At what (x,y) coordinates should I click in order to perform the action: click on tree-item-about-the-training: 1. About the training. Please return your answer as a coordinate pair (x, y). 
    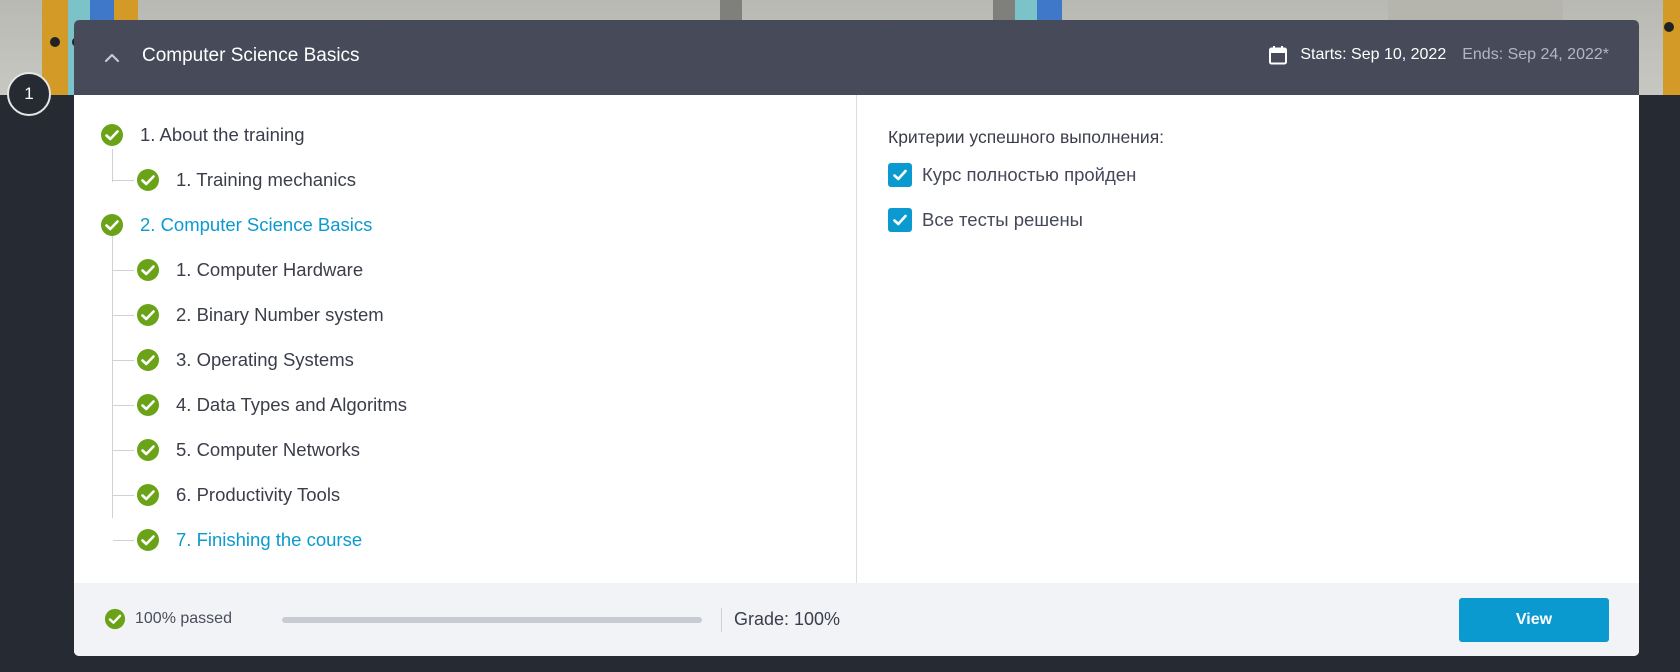
    Looking at the image, I should click on (202, 135).